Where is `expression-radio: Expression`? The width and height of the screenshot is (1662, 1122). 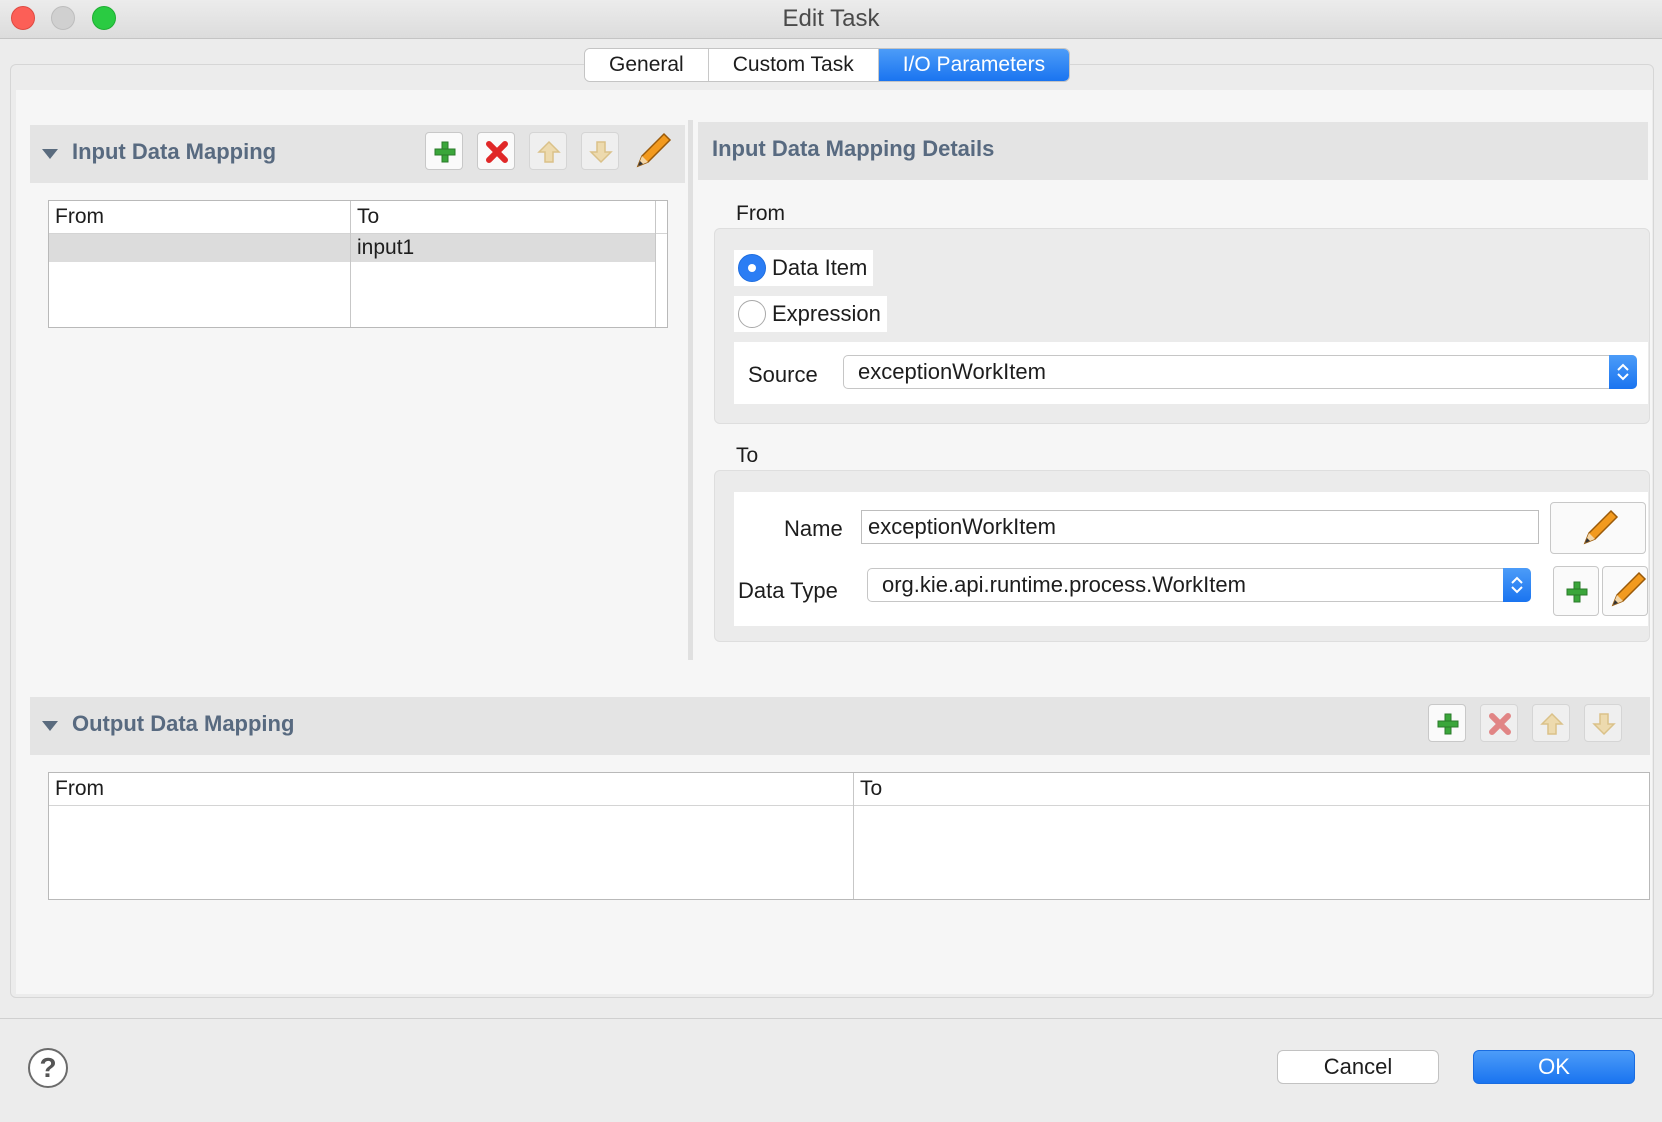 expression-radio: Expression is located at coordinates (810, 314).